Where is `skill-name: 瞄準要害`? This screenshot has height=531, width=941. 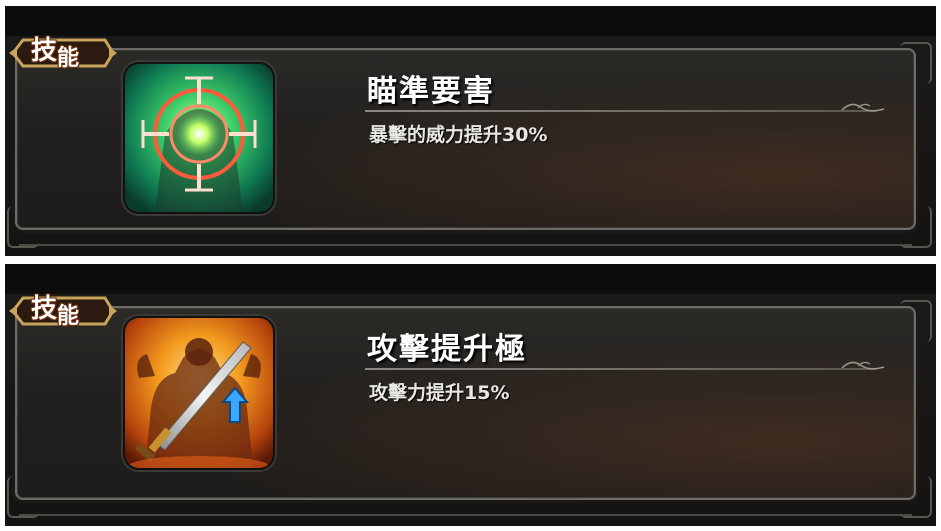 skill-name: 瞄準要害 is located at coordinates (431, 91).